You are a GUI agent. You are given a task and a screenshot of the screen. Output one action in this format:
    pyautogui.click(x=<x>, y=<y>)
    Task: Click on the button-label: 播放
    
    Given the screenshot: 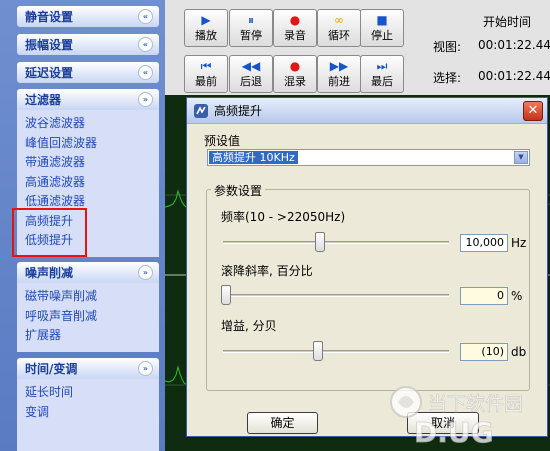 What is the action you would take?
    pyautogui.click(x=206, y=35)
    